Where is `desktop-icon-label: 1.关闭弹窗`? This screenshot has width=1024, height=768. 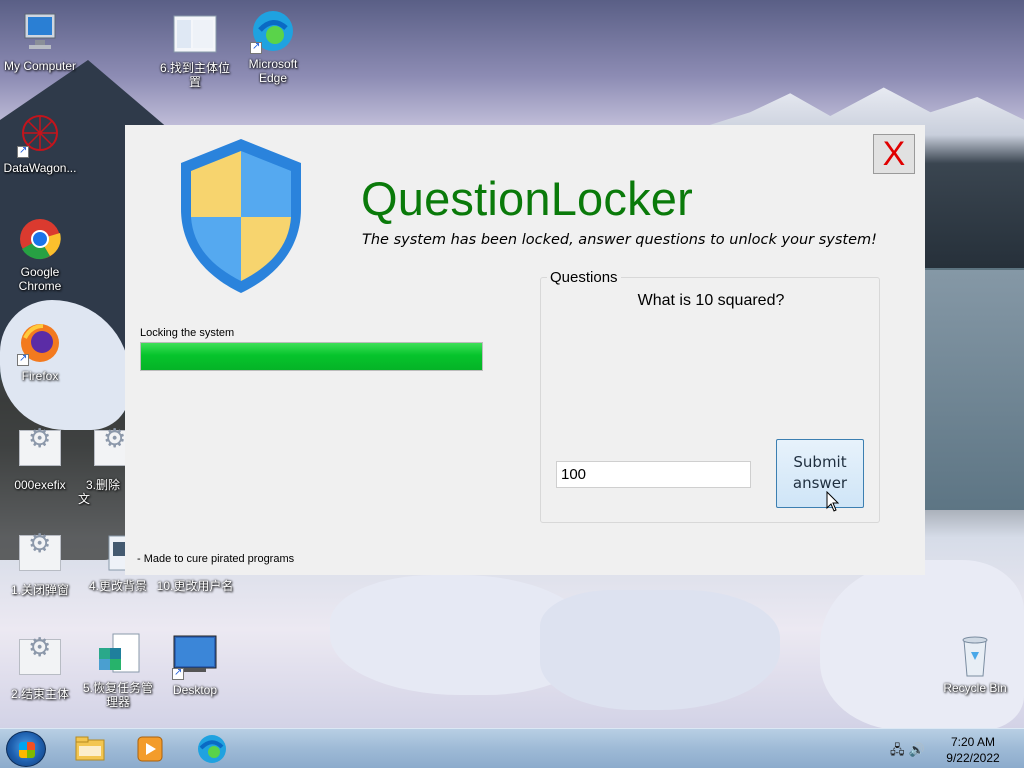
desktop-icon-label: 1.关闭弹窗 is located at coordinates (39, 590).